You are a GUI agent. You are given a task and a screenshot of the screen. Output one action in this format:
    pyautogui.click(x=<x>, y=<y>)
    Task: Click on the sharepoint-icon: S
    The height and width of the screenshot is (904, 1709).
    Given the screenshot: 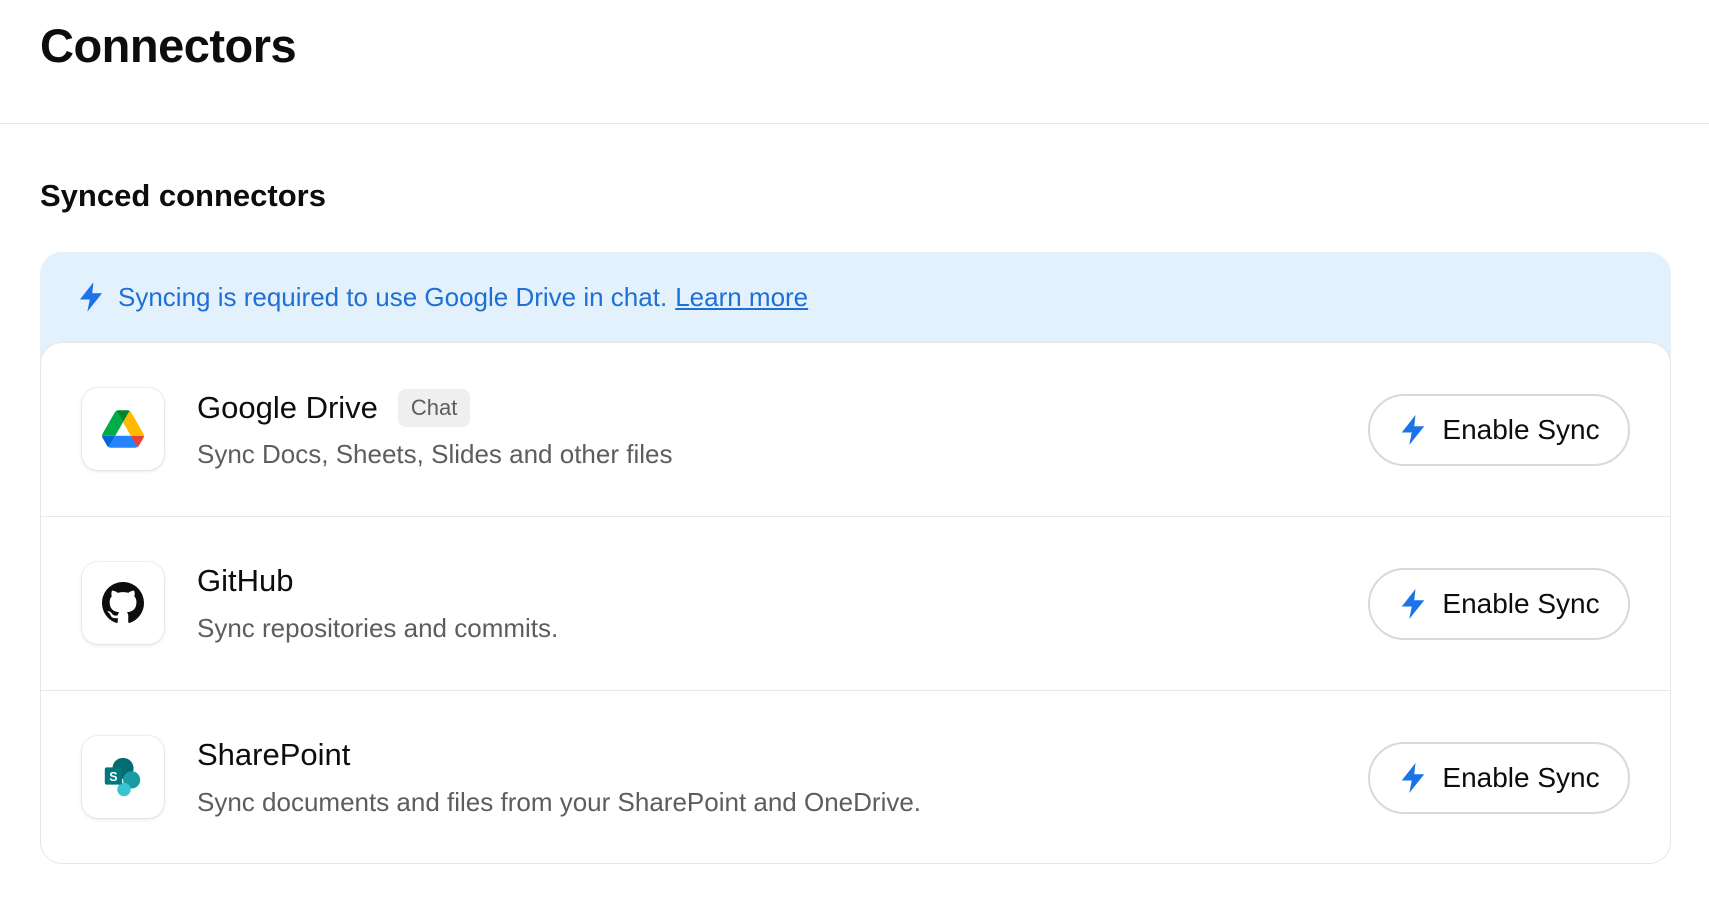 What is the action you would take?
    pyautogui.click(x=123, y=777)
    